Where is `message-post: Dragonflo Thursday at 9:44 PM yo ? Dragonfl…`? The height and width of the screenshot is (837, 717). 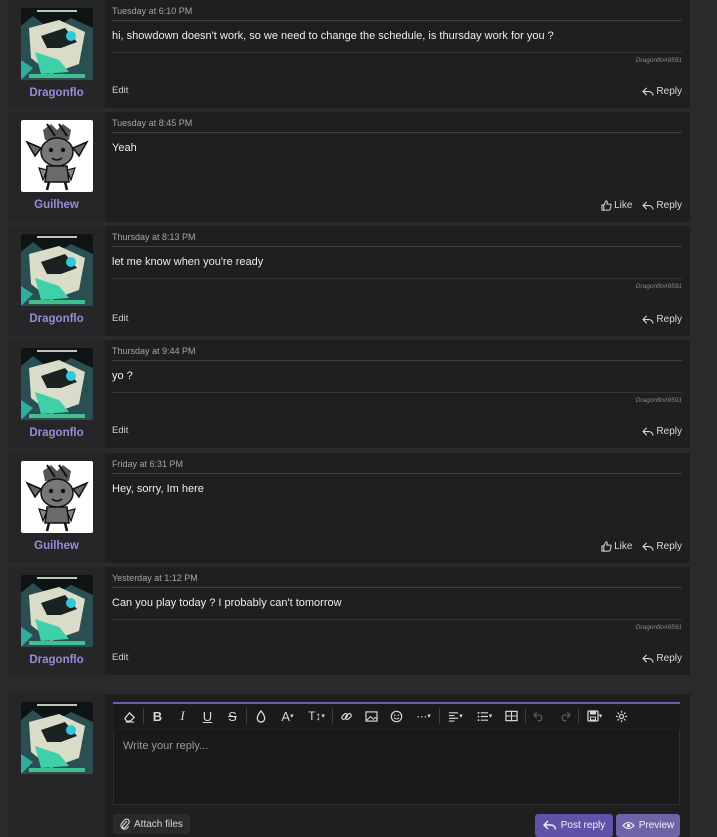
message-post: Dragonflo Thursday at 9:44 PM yo ? Dragonfl… is located at coordinates (349, 394).